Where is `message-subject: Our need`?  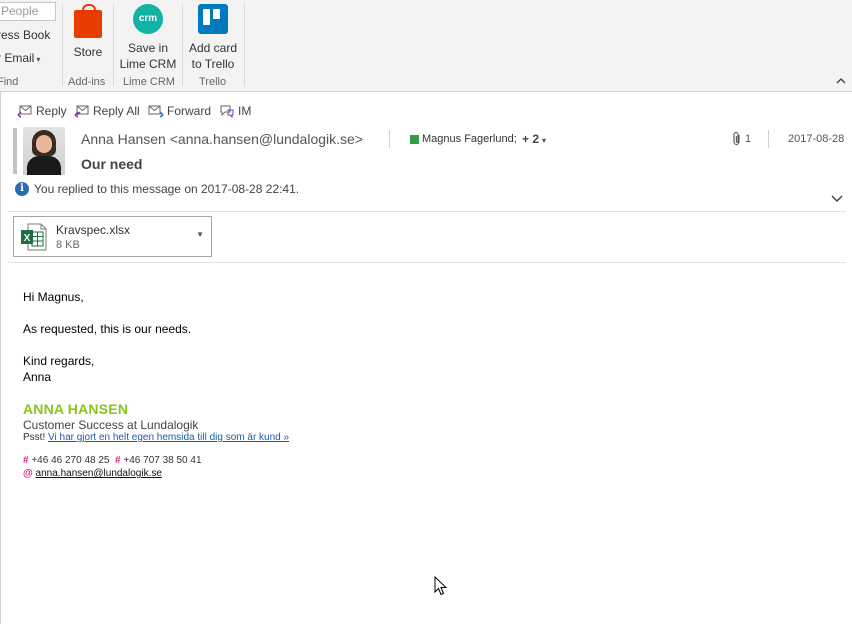
message-subject: Our need is located at coordinates (112, 164).